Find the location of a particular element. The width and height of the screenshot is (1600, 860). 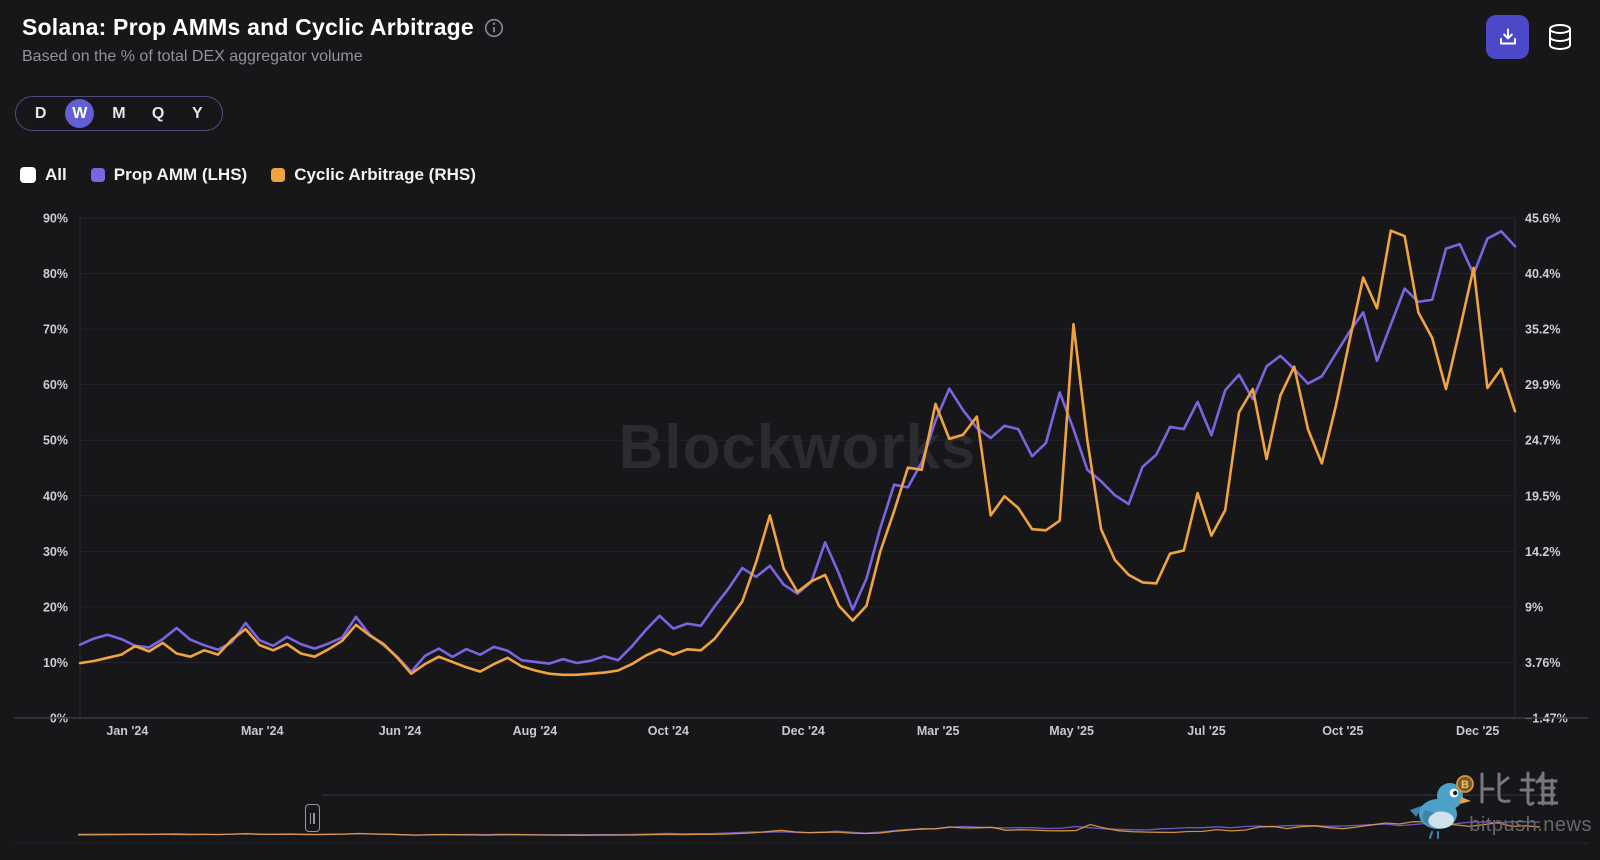

right-axis-tick: 35.2% is located at coordinates (1542, 330).